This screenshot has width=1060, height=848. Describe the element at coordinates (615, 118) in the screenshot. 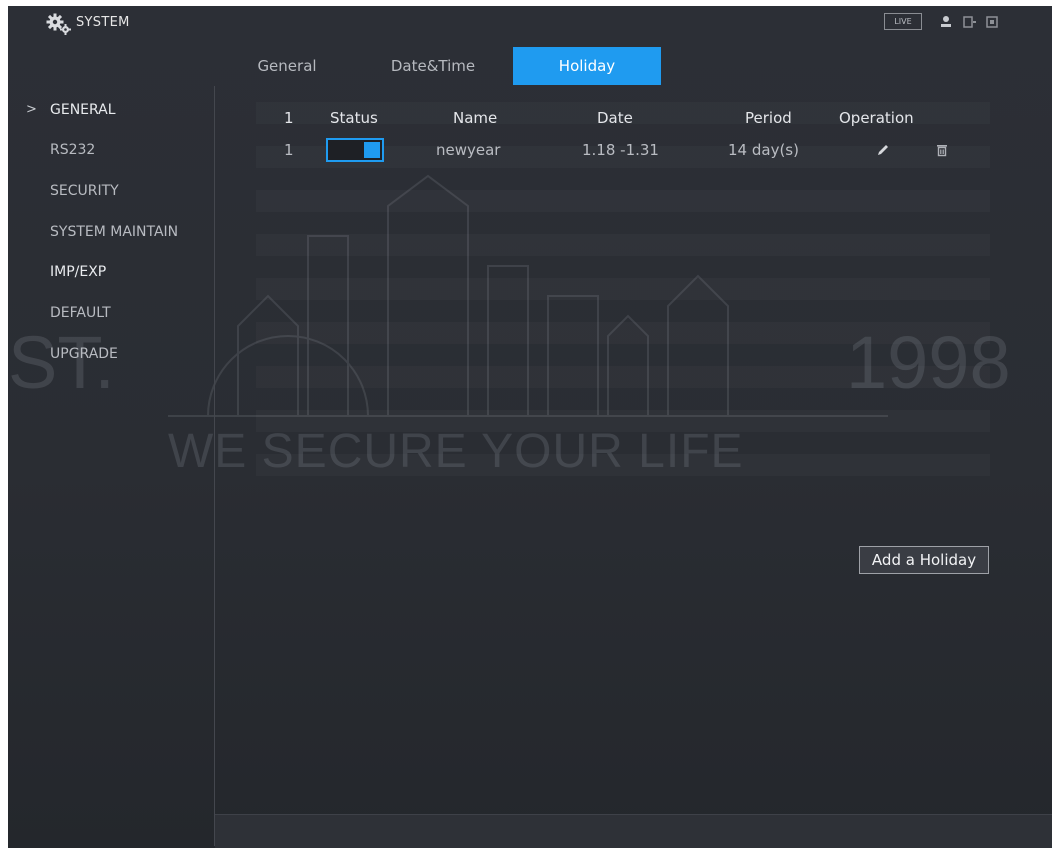

I see `header-date: Date` at that location.